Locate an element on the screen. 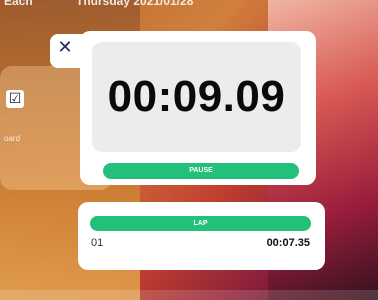 The width and height of the screenshot is (378, 300). timer-value: 00:09.09 is located at coordinates (196, 96).